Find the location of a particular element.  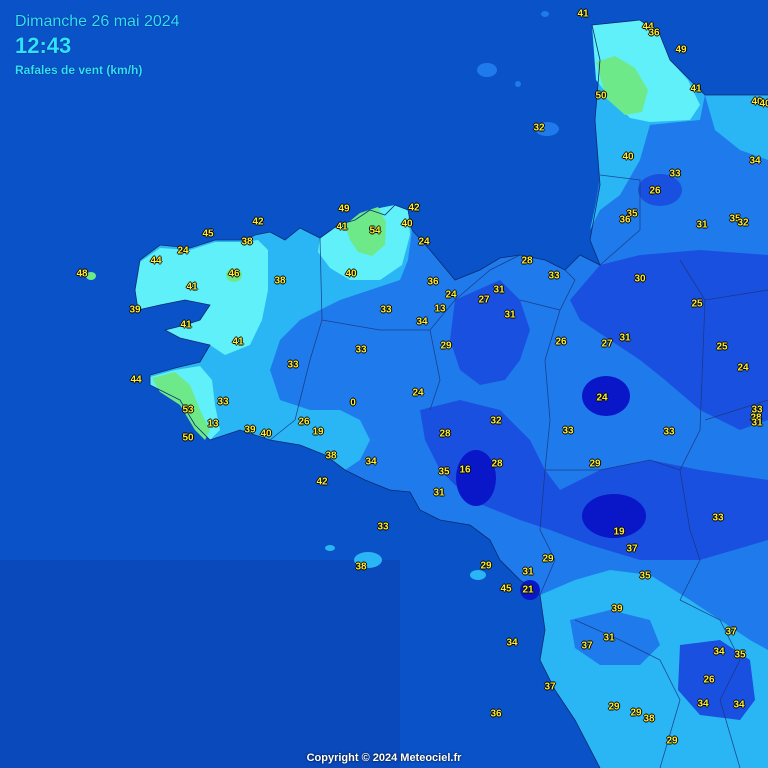

station-gust-value: 54 is located at coordinates (375, 231).